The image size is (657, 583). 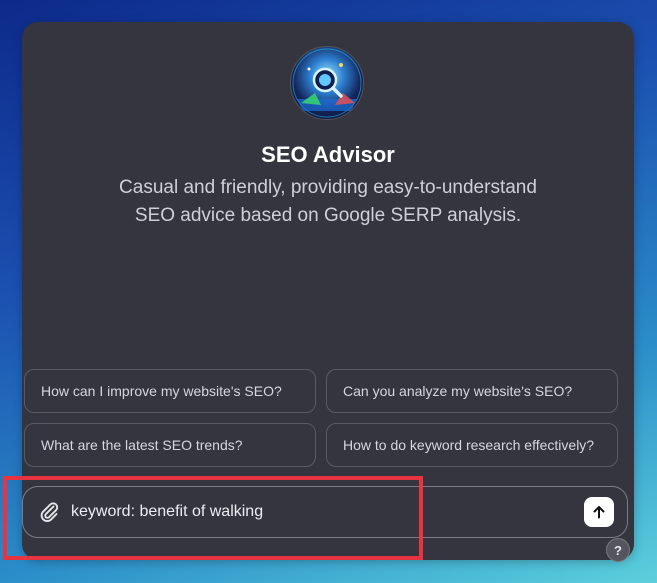 I want to click on suggestion-improve-seo: How can I improve my website's SEO?, so click(x=170, y=391).